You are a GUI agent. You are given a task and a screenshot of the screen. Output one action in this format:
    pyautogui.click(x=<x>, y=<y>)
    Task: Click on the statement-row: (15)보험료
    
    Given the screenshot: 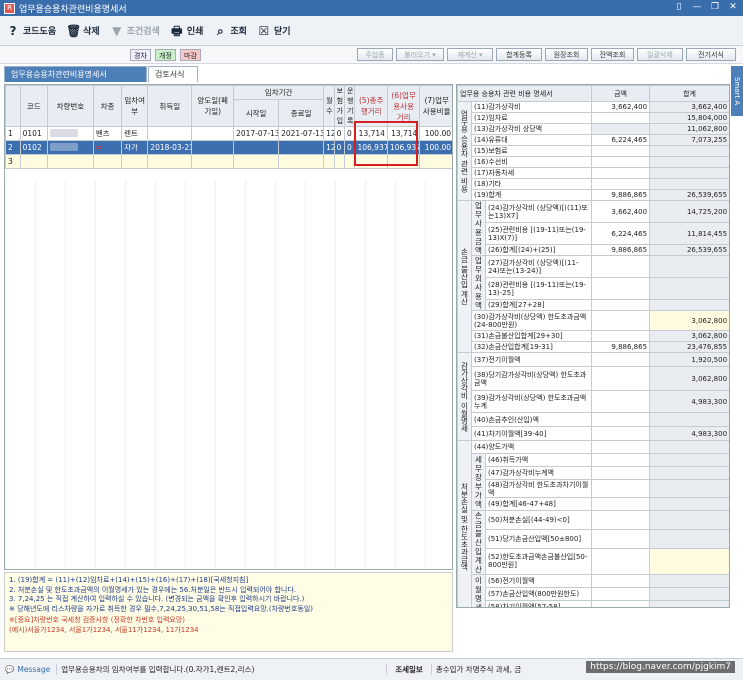 What is the action you would take?
    pyautogui.click(x=593, y=151)
    